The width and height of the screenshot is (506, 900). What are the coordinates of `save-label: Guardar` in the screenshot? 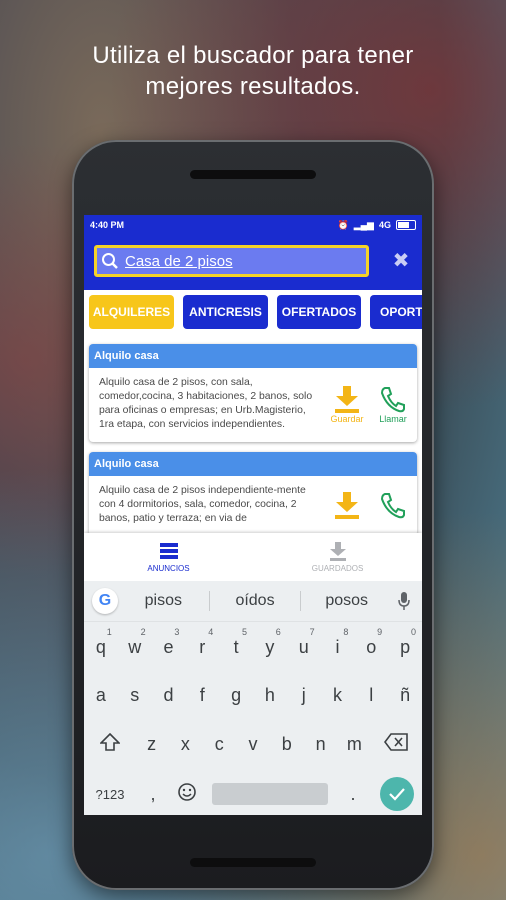 It's located at (347, 419).